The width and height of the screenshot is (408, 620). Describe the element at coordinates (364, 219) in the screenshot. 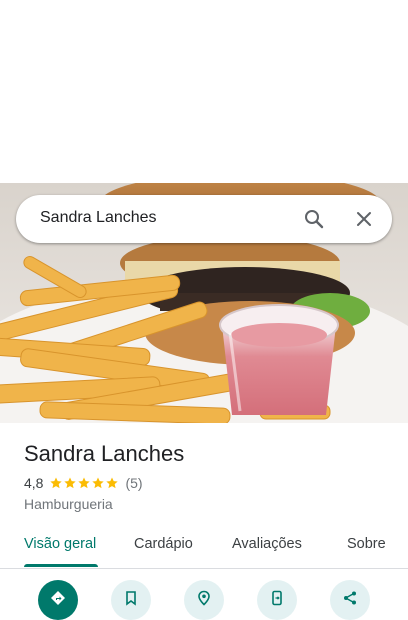

I see `close-icon` at that location.